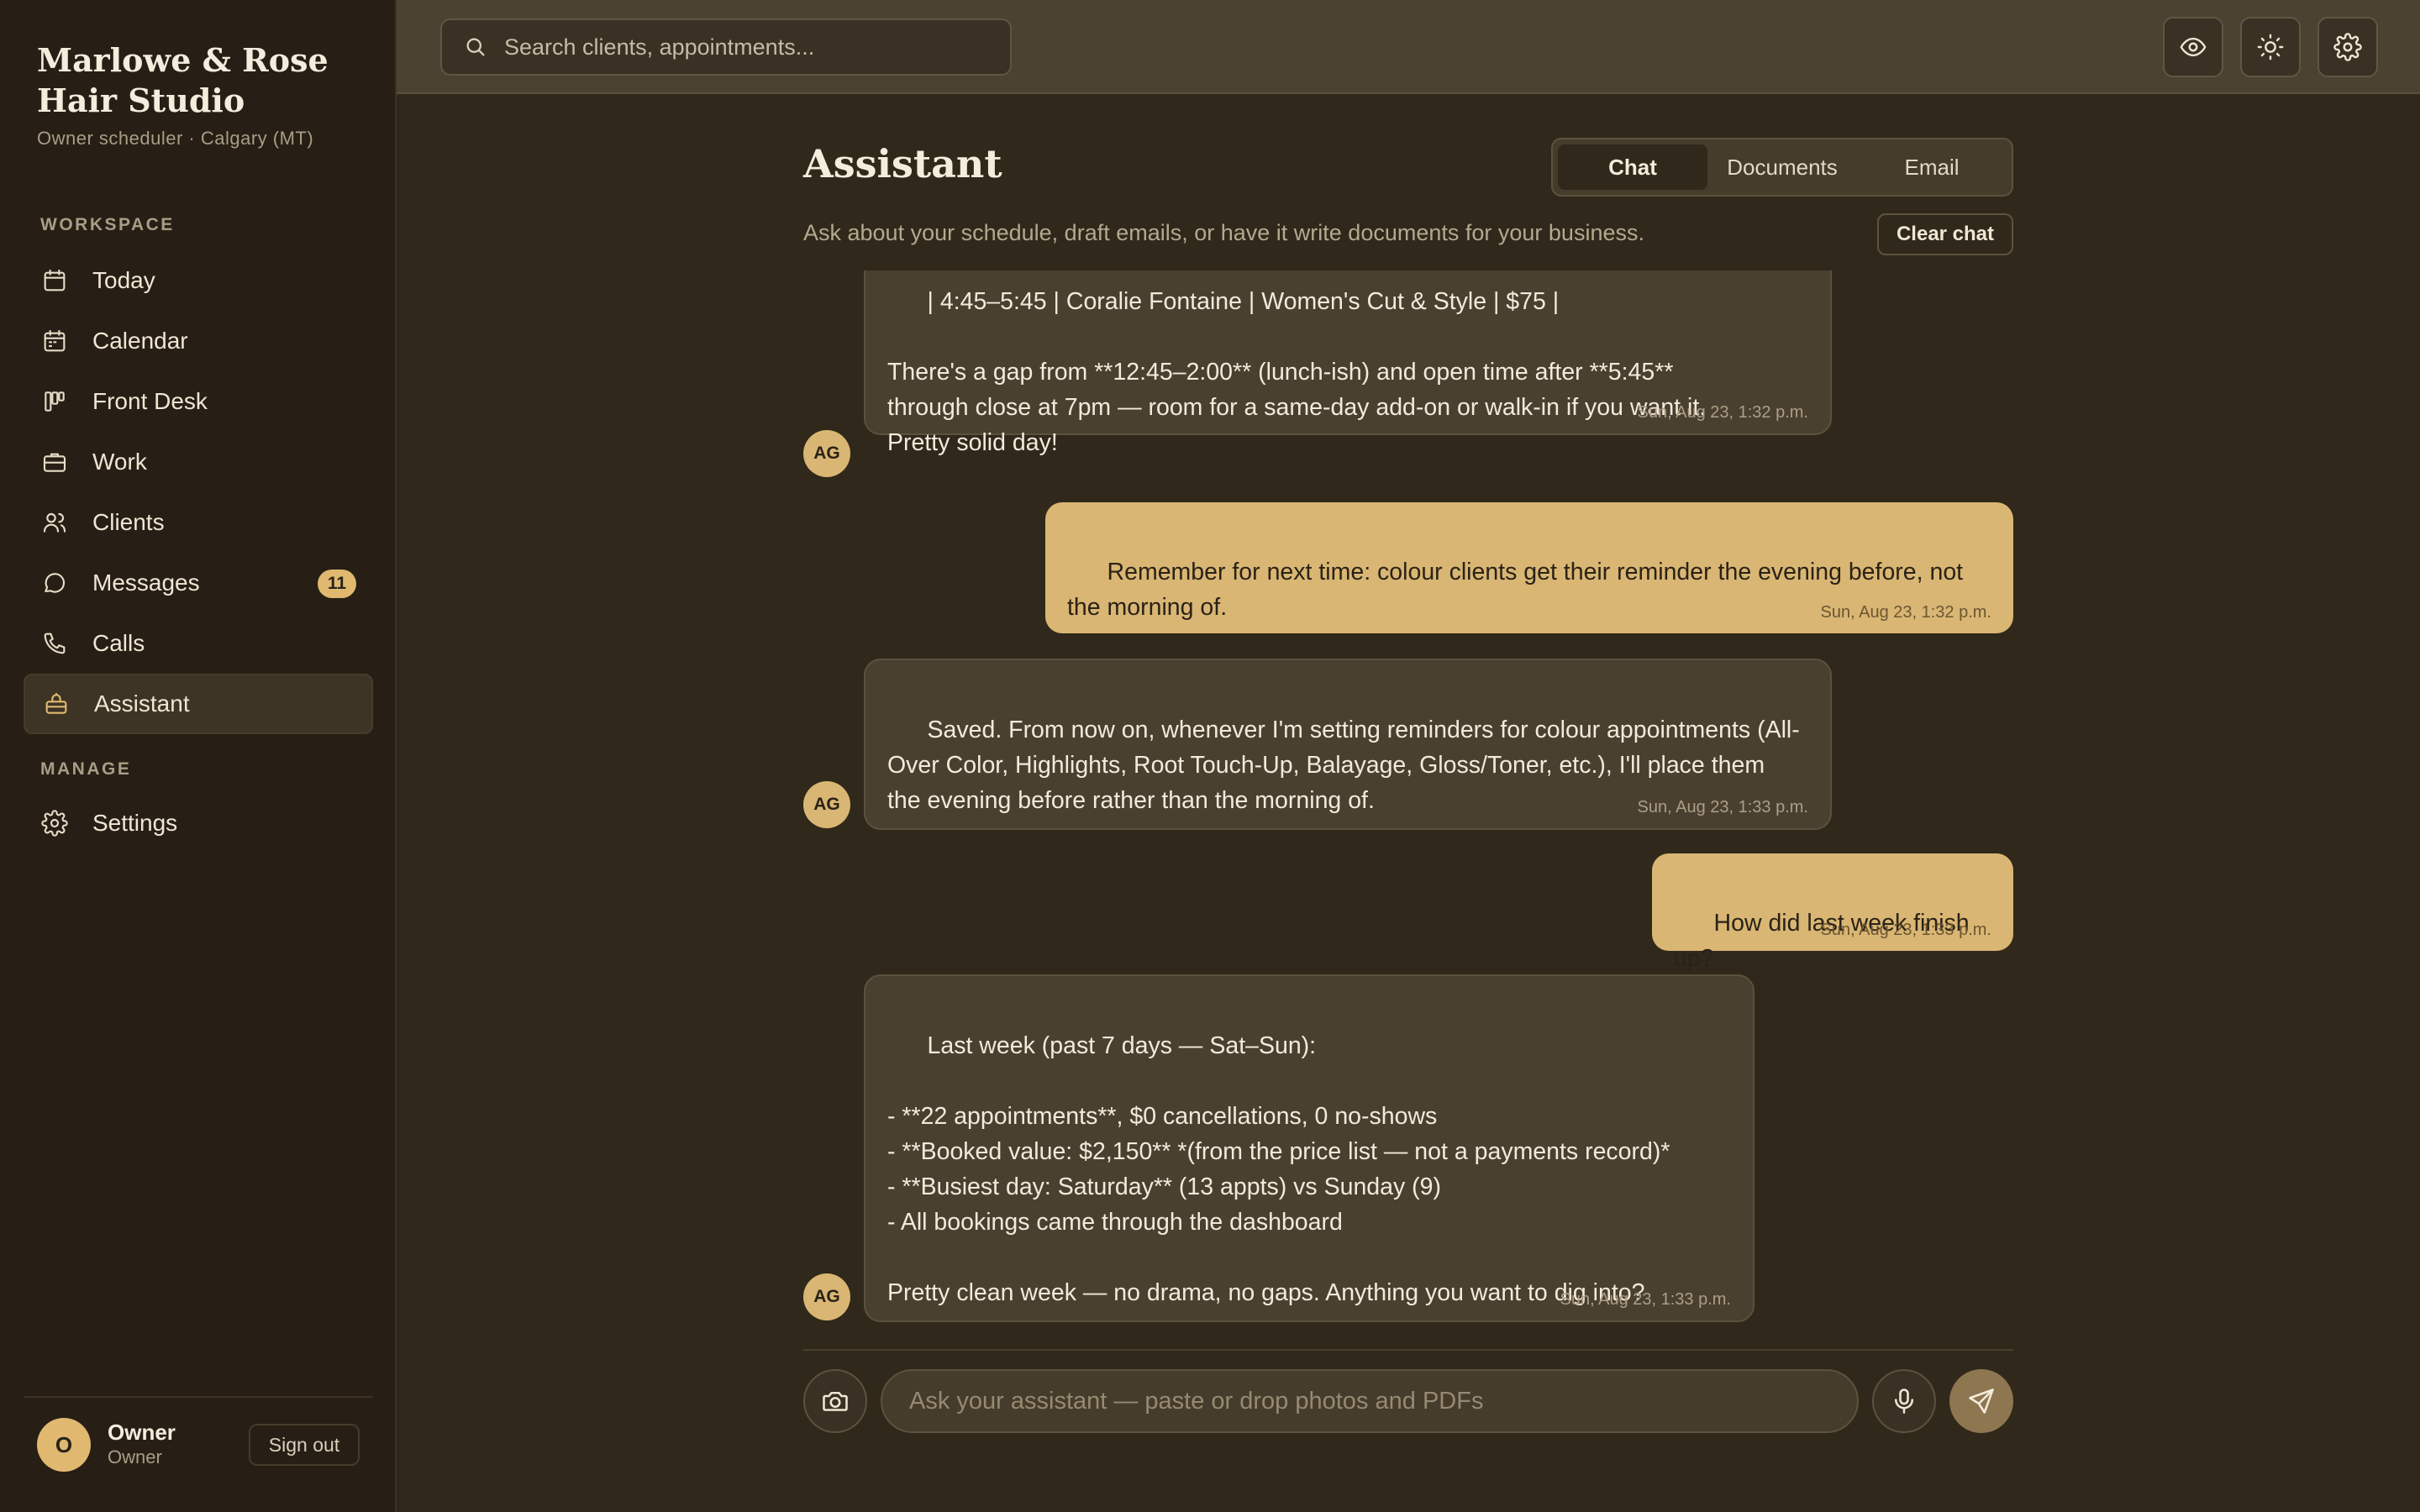 The image size is (2420, 1512). Describe the element at coordinates (1632, 167) in the screenshot. I see `tab-chat: Chat` at that location.